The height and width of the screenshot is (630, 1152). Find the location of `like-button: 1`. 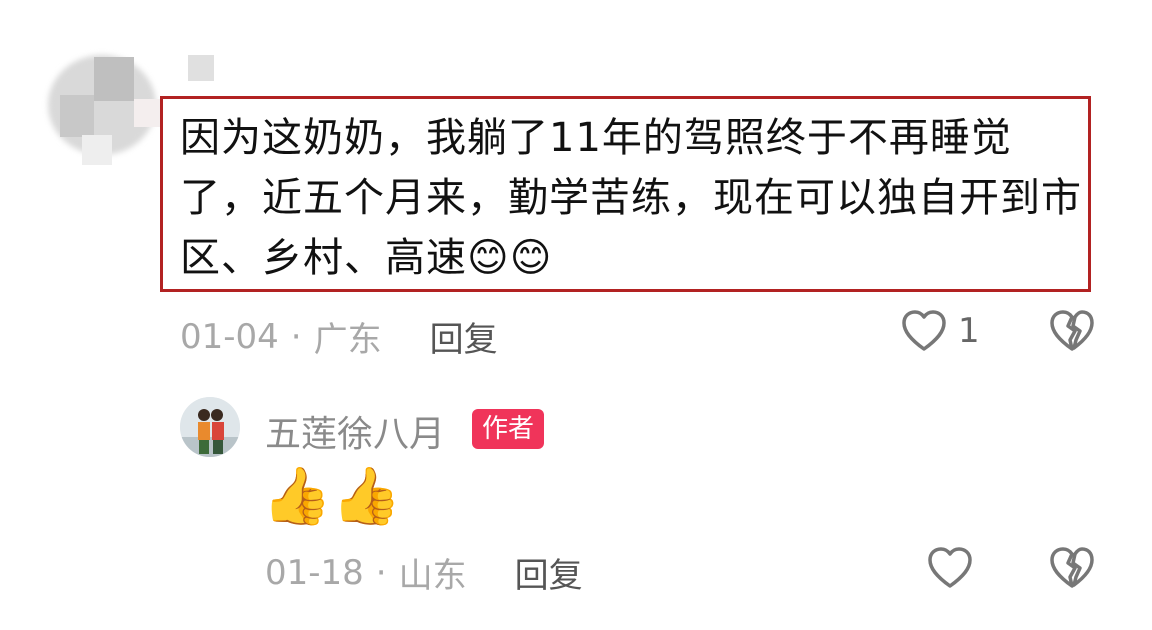

like-button: 1 is located at coordinates (940, 331).